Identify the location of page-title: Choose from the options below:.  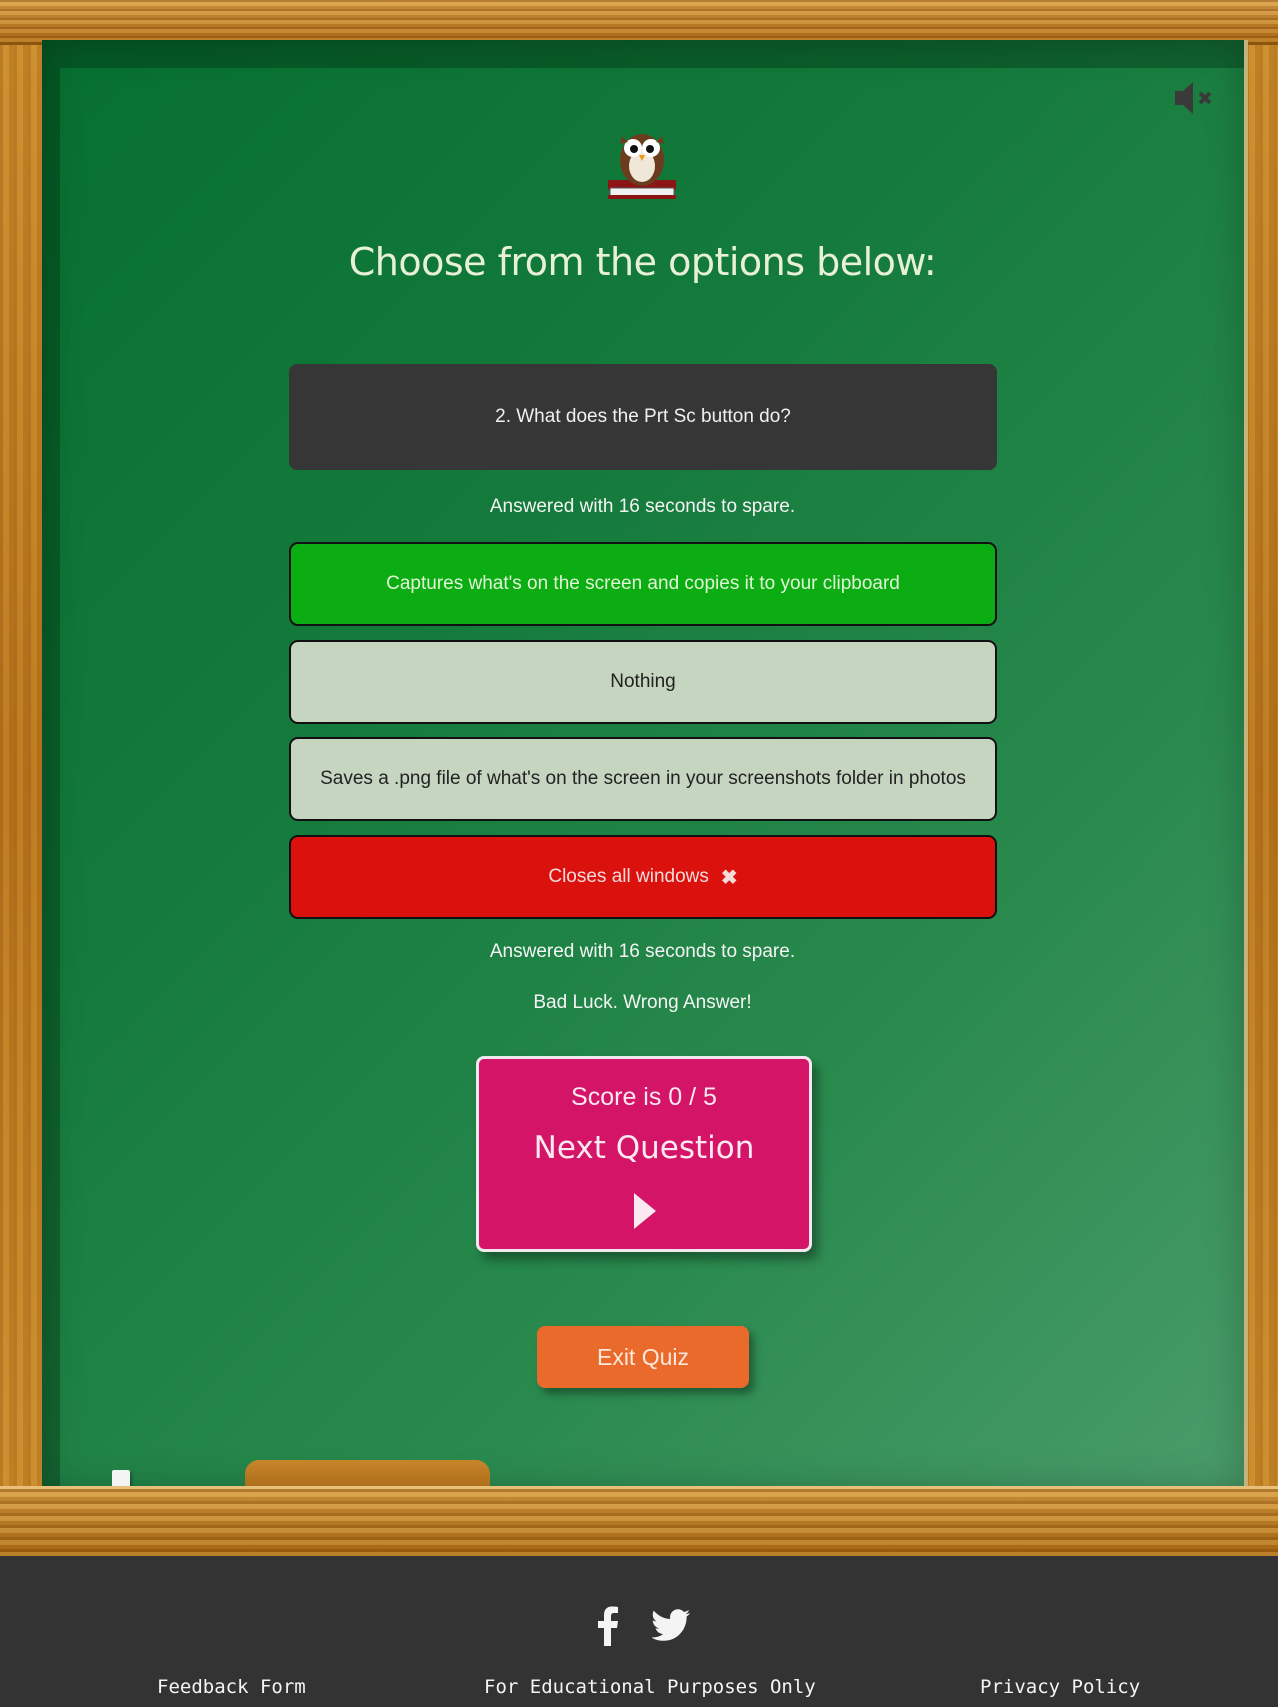
(642, 262).